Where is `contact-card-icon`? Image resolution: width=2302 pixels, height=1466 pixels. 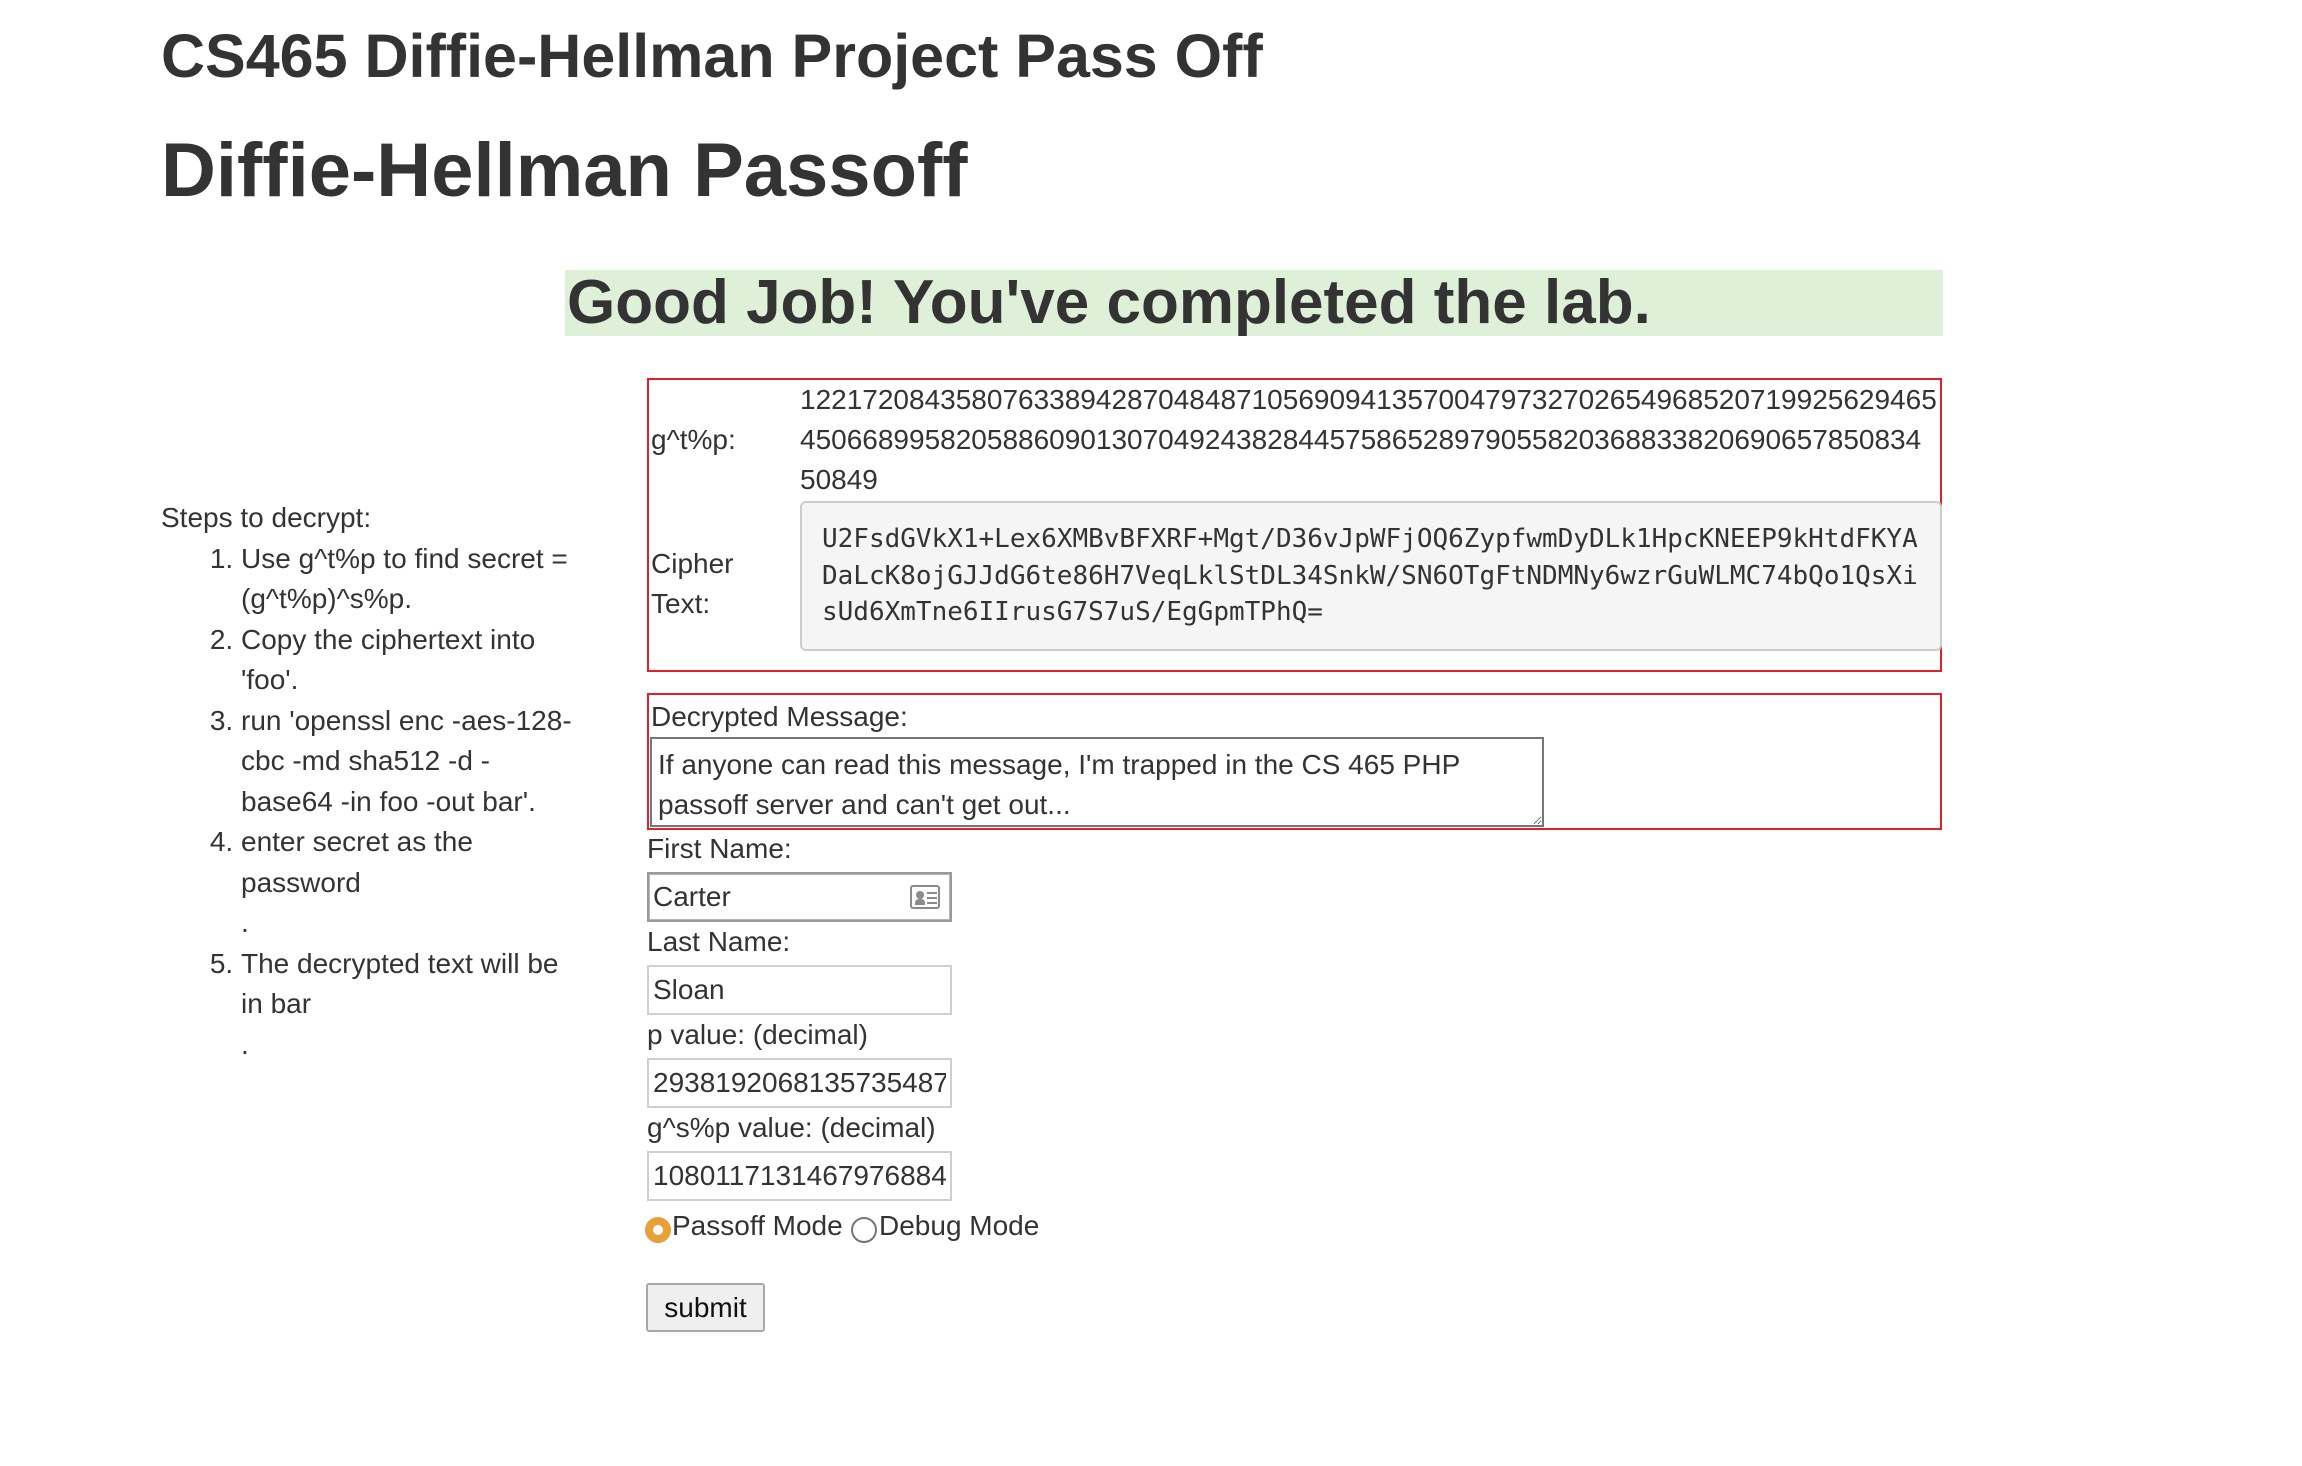
contact-card-icon is located at coordinates (925, 897).